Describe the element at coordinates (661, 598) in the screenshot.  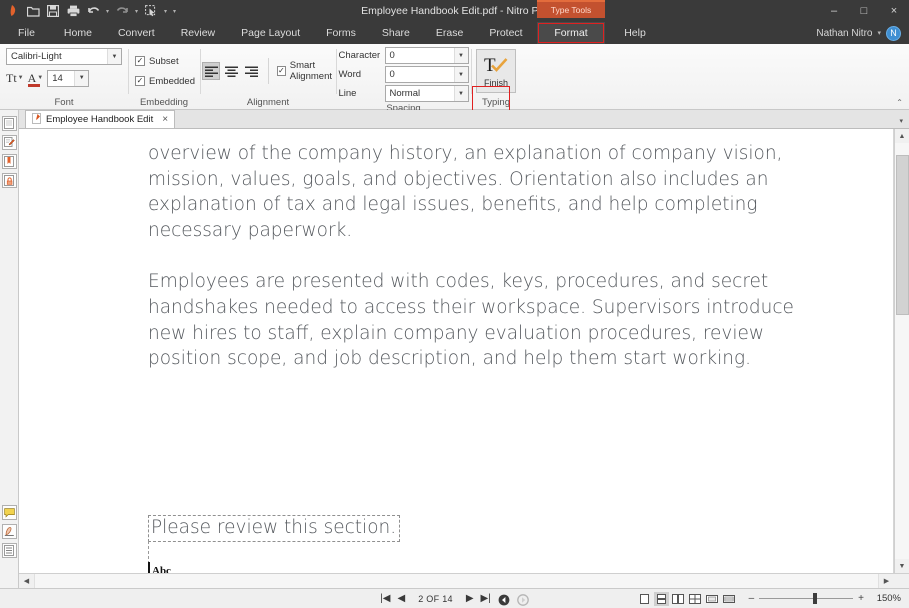
I see `view-mode-continuous` at that location.